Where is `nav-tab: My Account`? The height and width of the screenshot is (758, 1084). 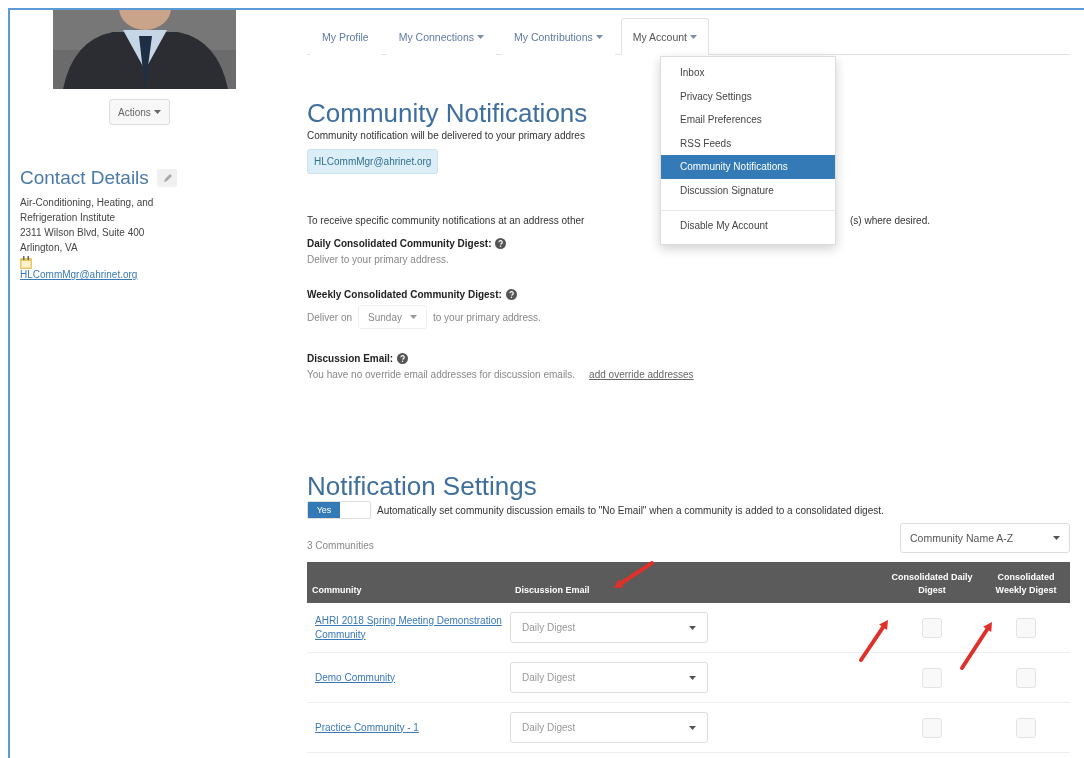 nav-tab: My Account is located at coordinates (665, 36).